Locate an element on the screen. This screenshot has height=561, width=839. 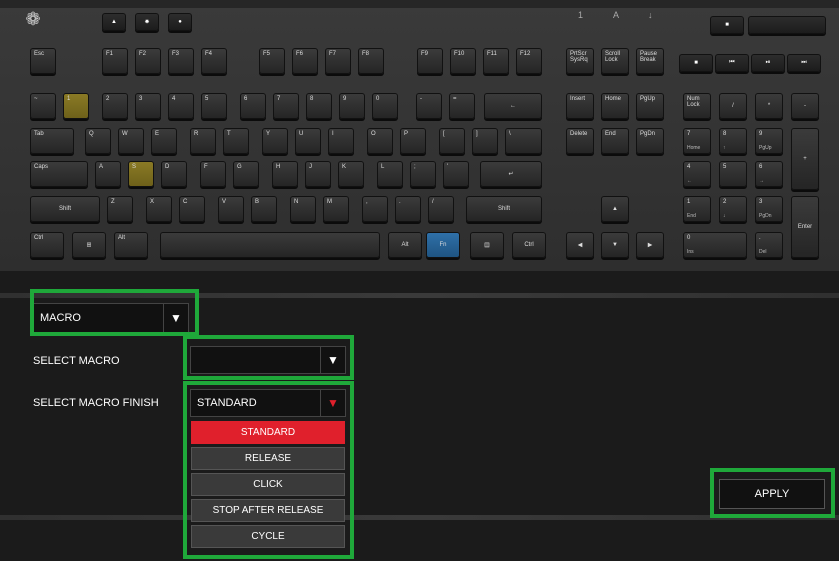
select-macro-dropdown: ▼ is located at coordinates (268, 360).